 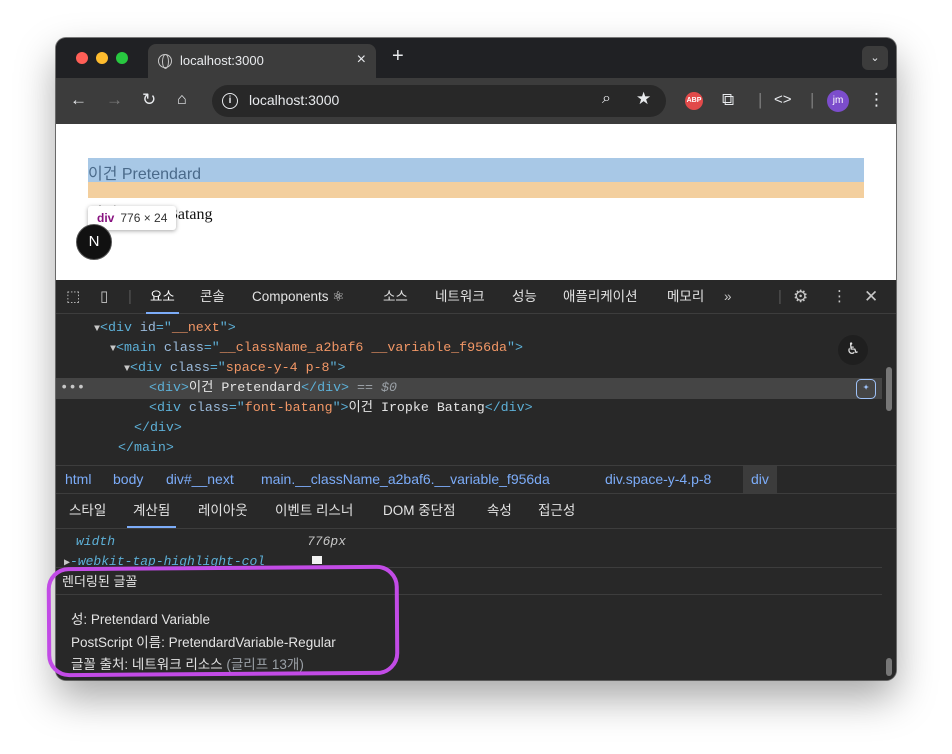 I want to click on tab-close-button: ×, so click(x=361, y=60).